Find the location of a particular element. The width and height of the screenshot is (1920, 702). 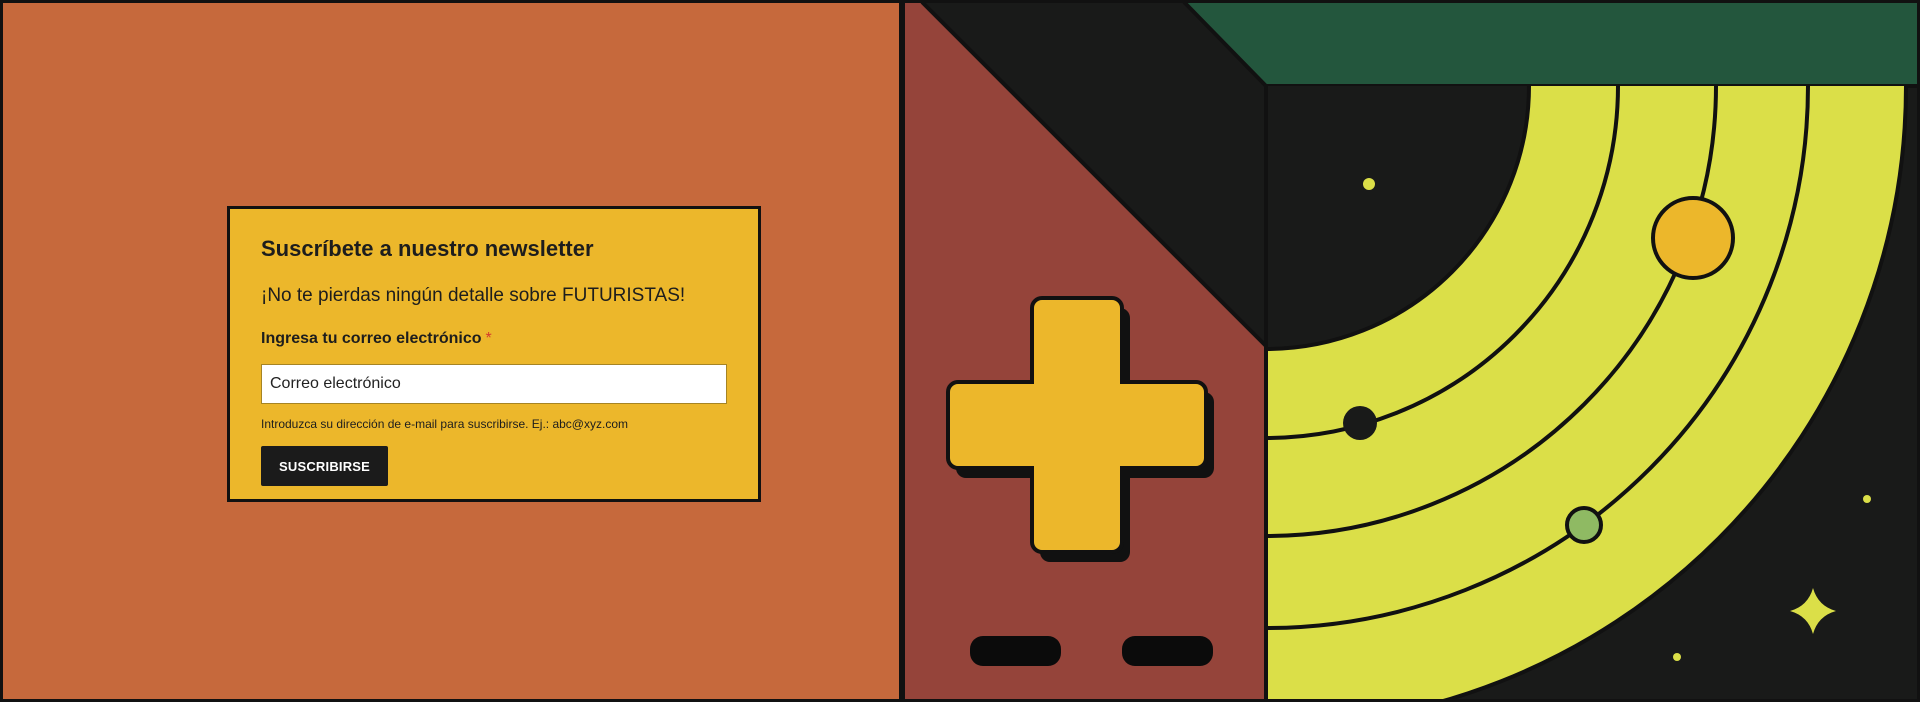

planet-black-icon is located at coordinates (1360, 423).